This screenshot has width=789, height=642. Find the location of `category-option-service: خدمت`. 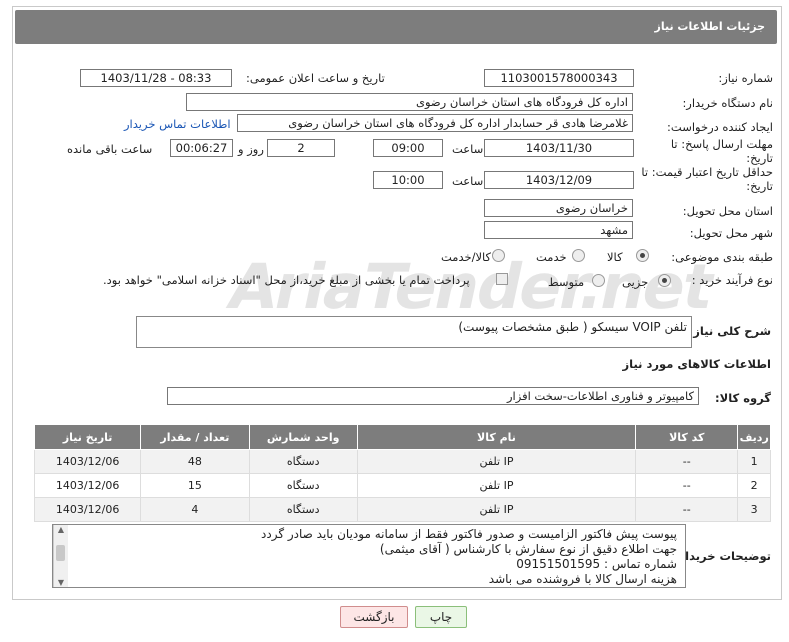

category-option-service: خدمت is located at coordinates (551, 257).